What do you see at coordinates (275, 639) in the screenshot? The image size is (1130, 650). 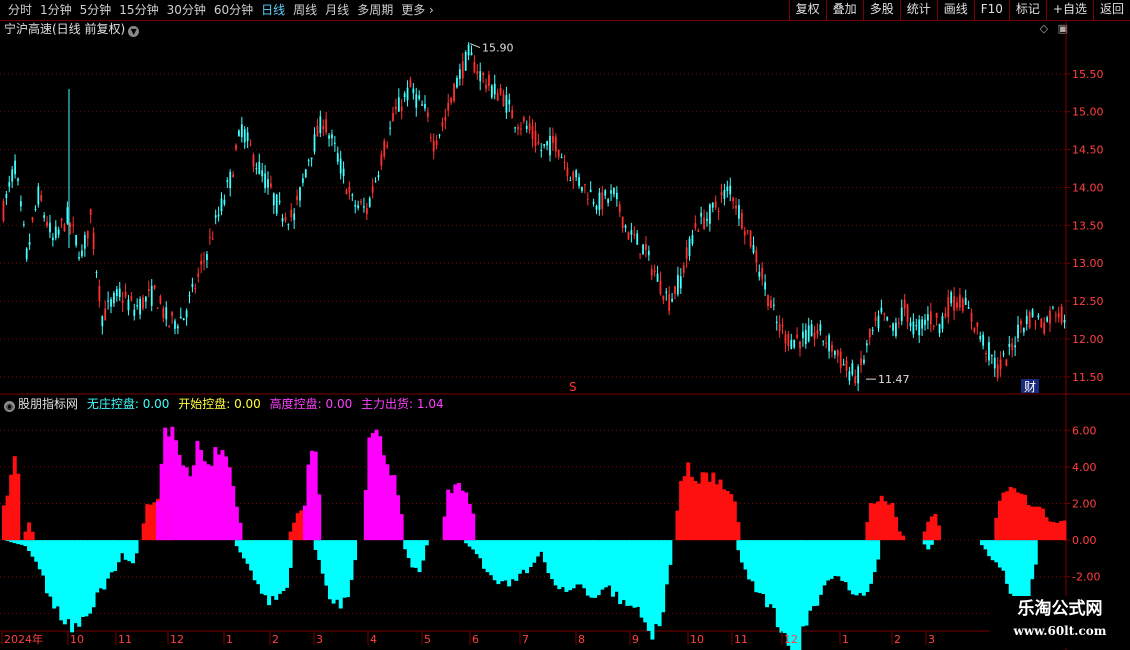 I see `date-tick-label: 2` at bounding box center [275, 639].